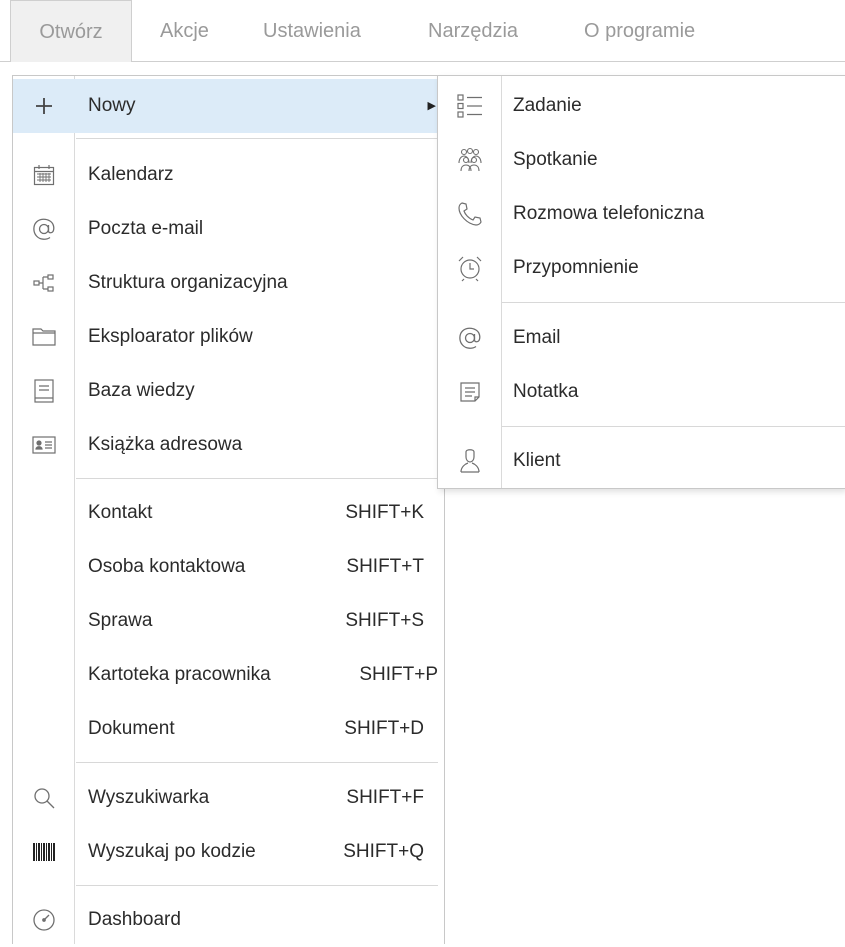 The image size is (845, 947). Describe the element at coordinates (228, 229) in the screenshot. I see `menu-item-email: Poczta e-mail` at that location.